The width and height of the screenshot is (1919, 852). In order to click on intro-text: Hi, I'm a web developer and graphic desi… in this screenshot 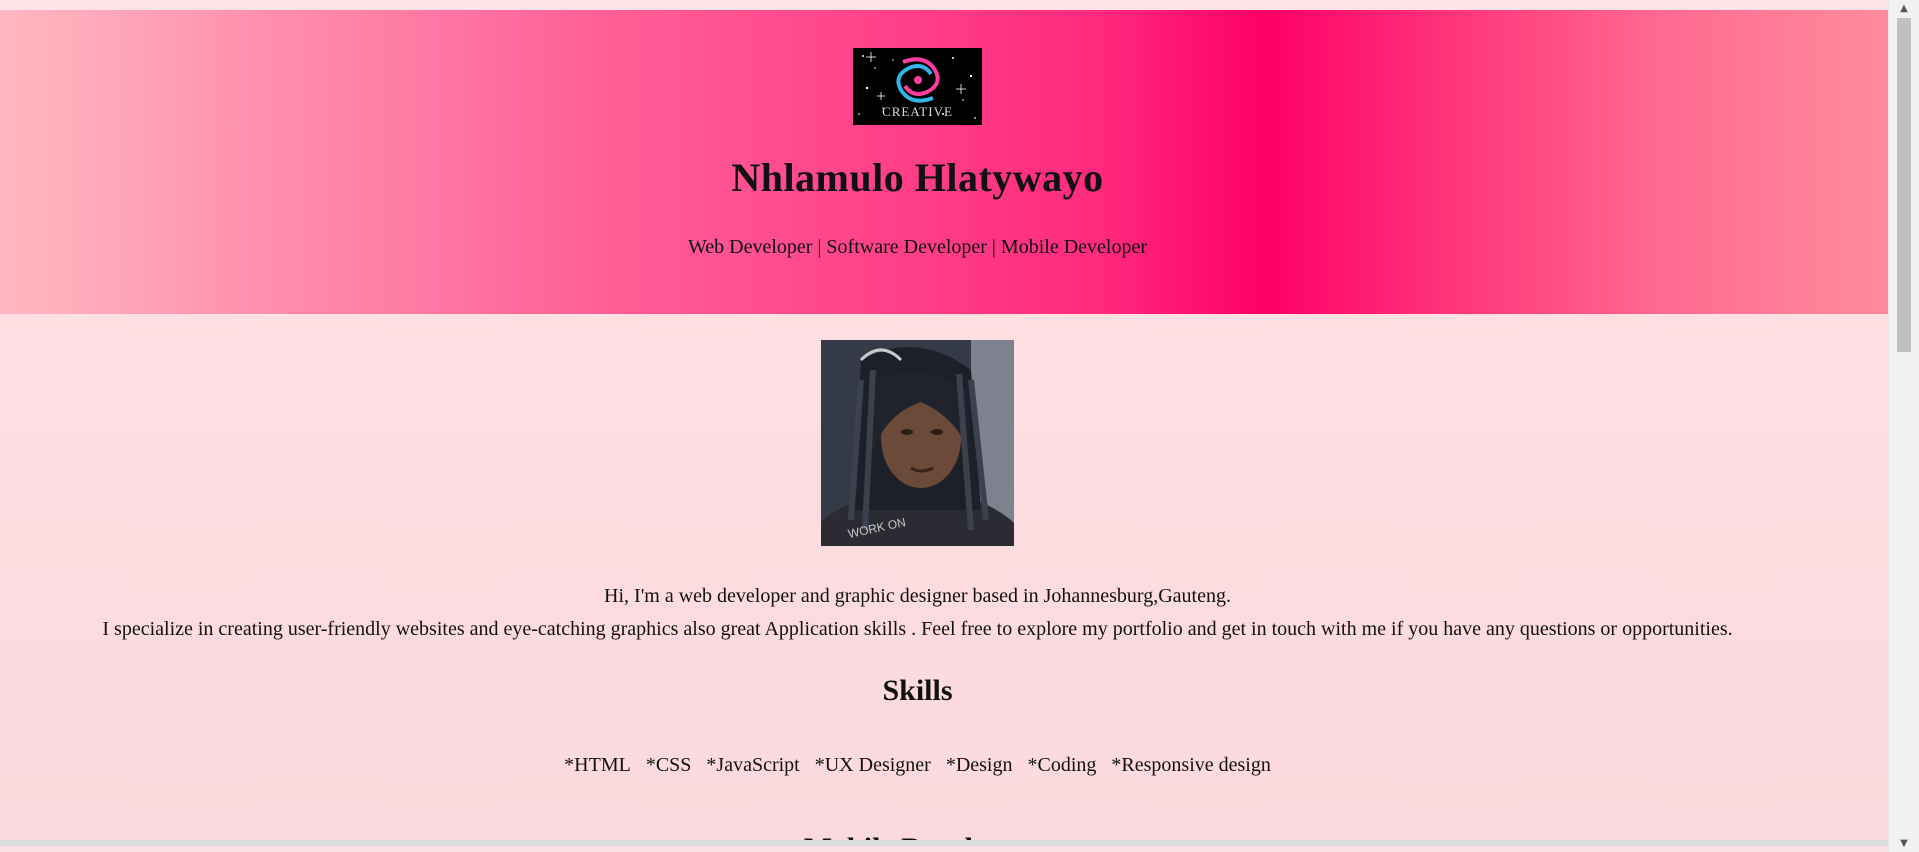, I will do `click(917, 613)`.